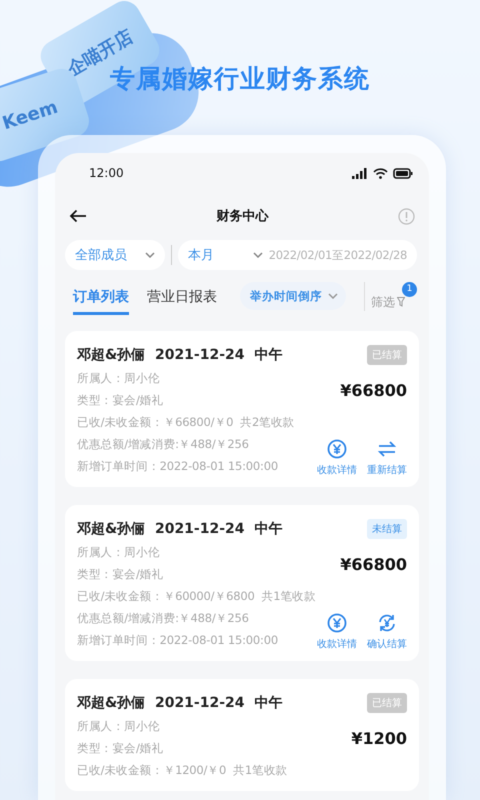  Describe the element at coordinates (197, 596) in the screenshot. I see `order-detail: 已收/未收金额：￥60000/￥6800 共1笔收款` at that location.